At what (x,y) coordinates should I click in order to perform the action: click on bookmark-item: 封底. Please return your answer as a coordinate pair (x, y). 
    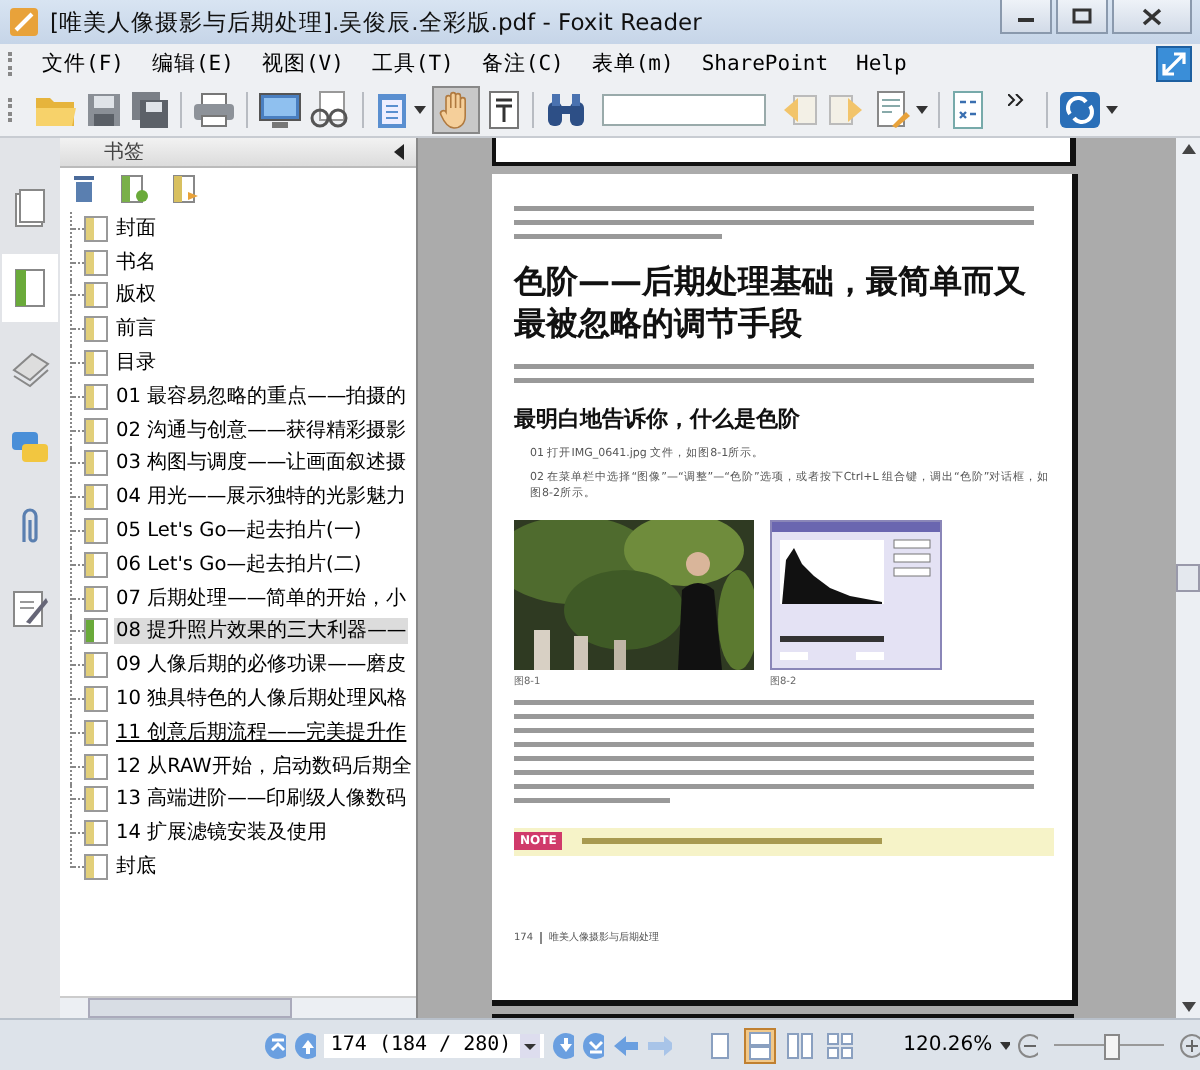
    Looking at the image, I should click on (136, 867).